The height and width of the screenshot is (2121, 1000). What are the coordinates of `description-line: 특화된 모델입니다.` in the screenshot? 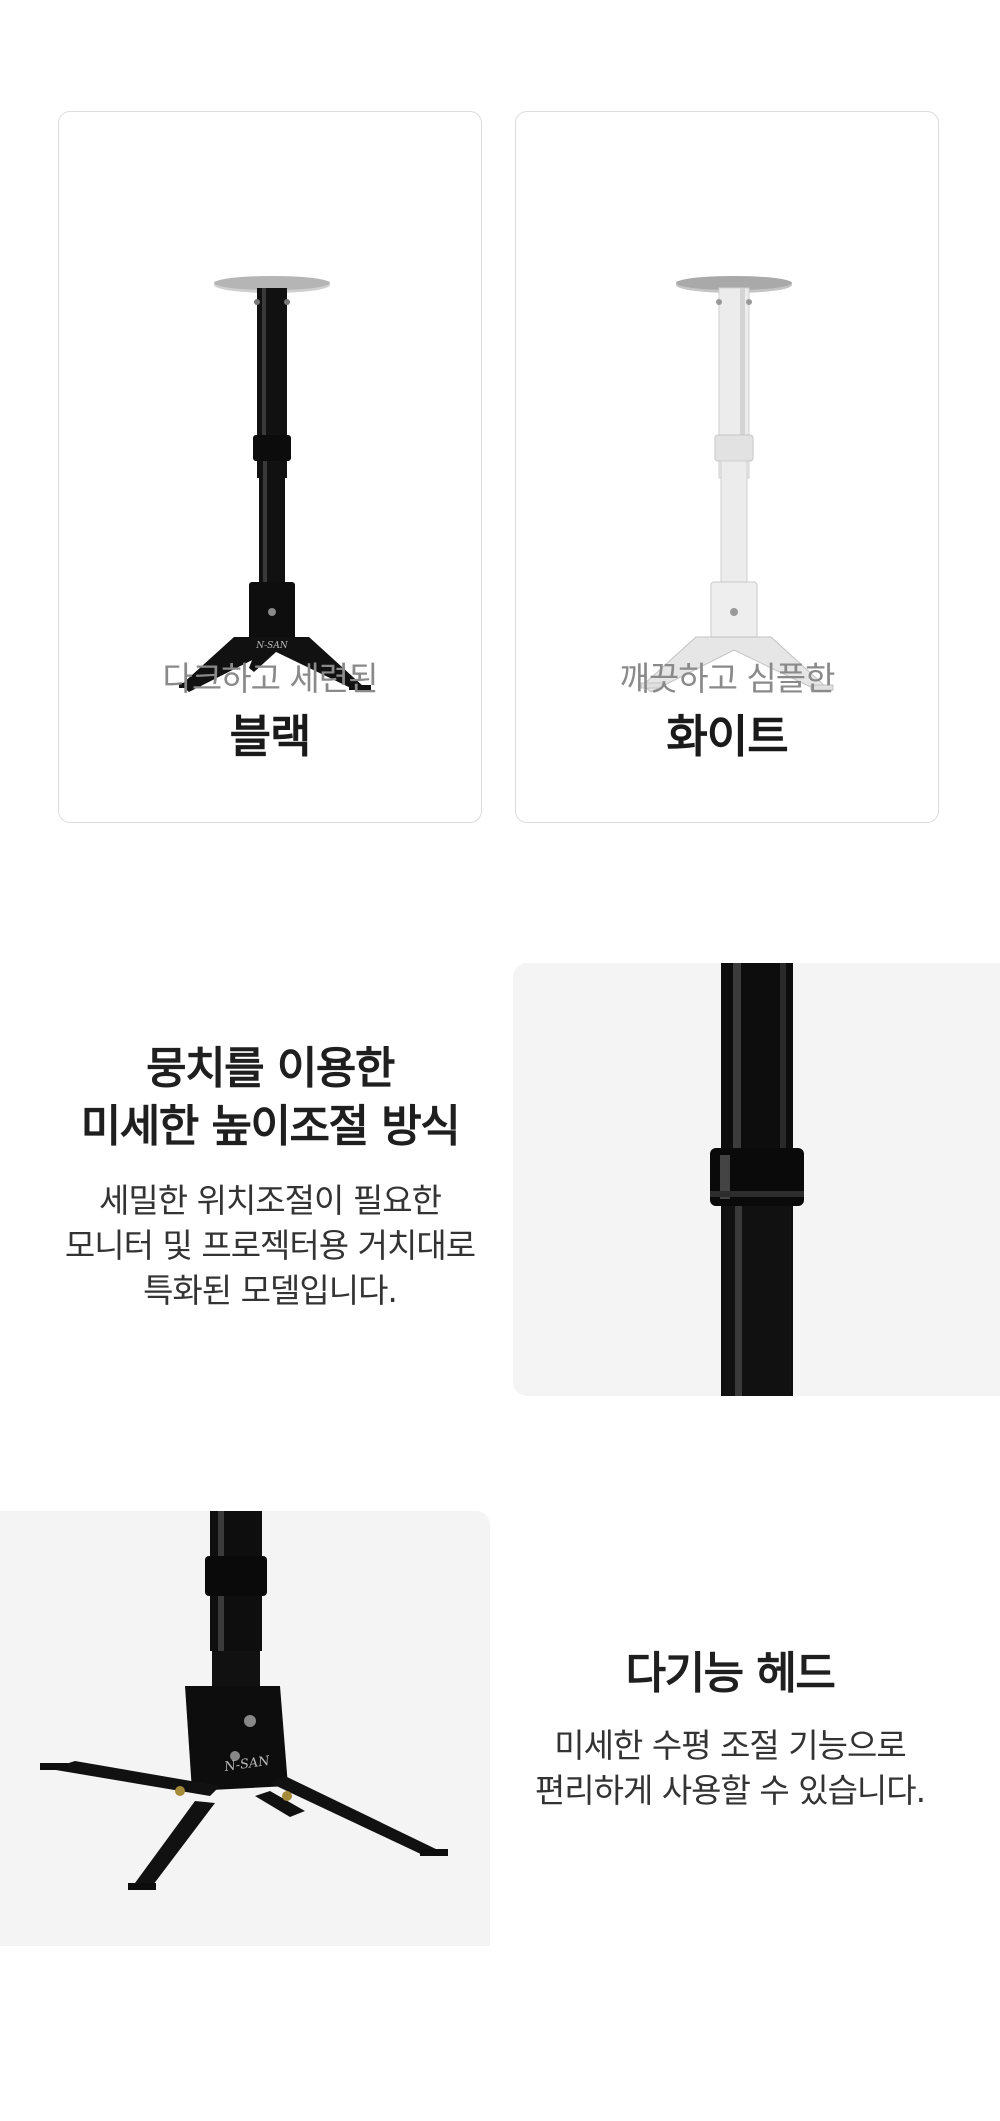 It's located at (270, 1290).